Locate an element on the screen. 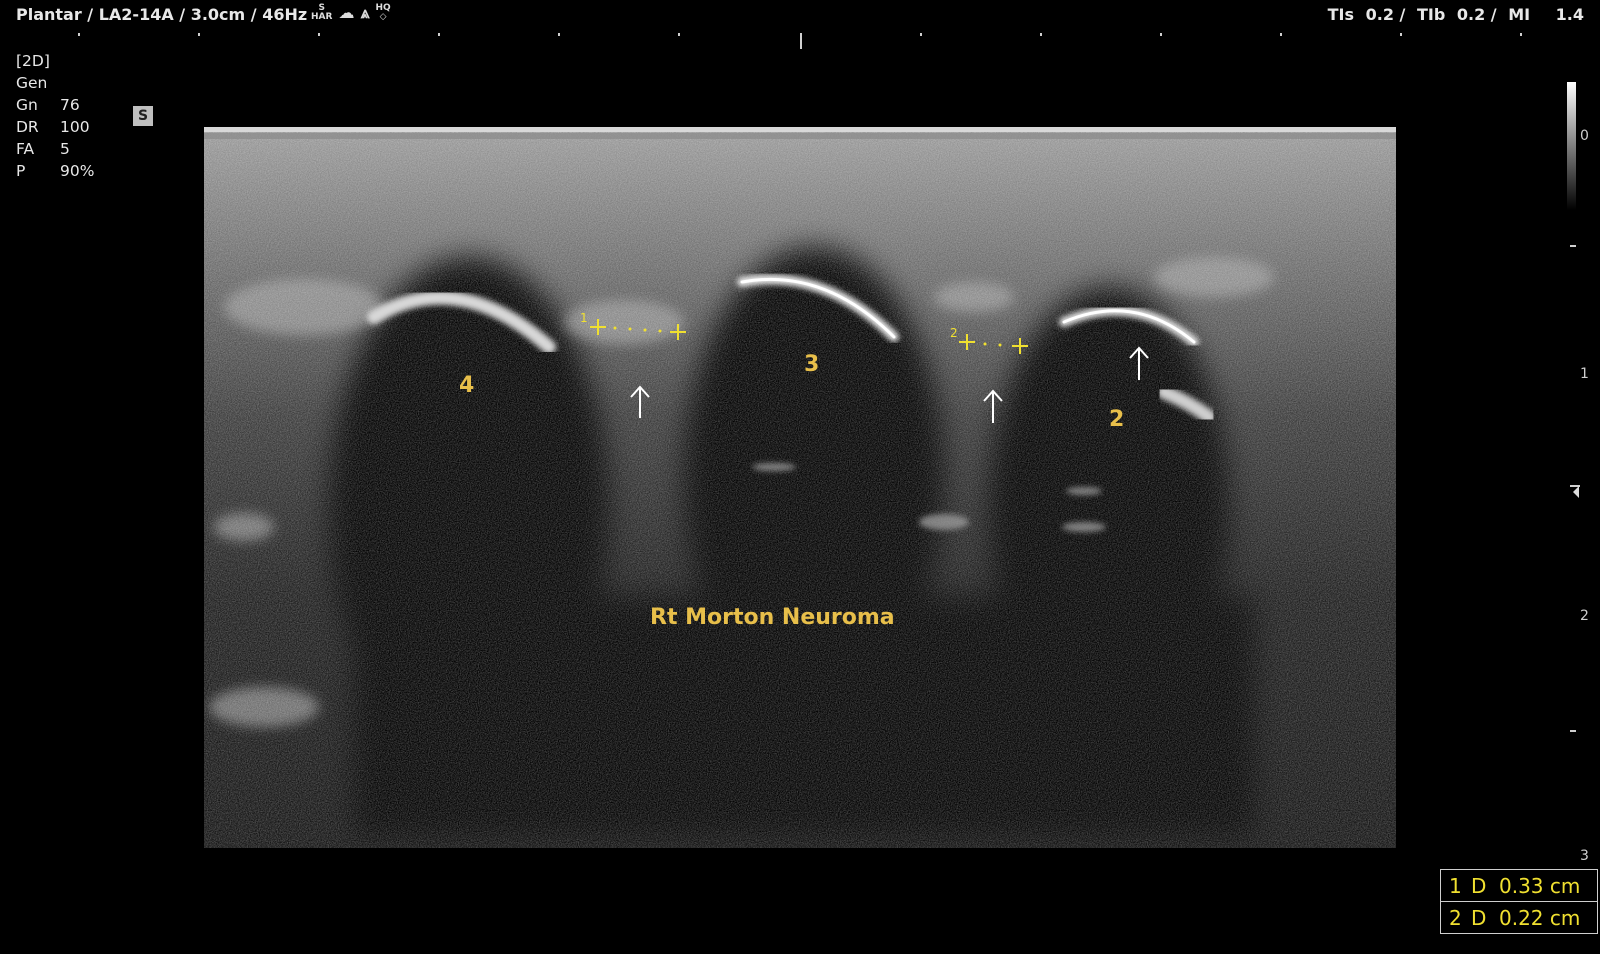 This screenshot has height=954, width=1600. measurement-row: 1 D 0.33 cm is located at coordinates (1519, 885).